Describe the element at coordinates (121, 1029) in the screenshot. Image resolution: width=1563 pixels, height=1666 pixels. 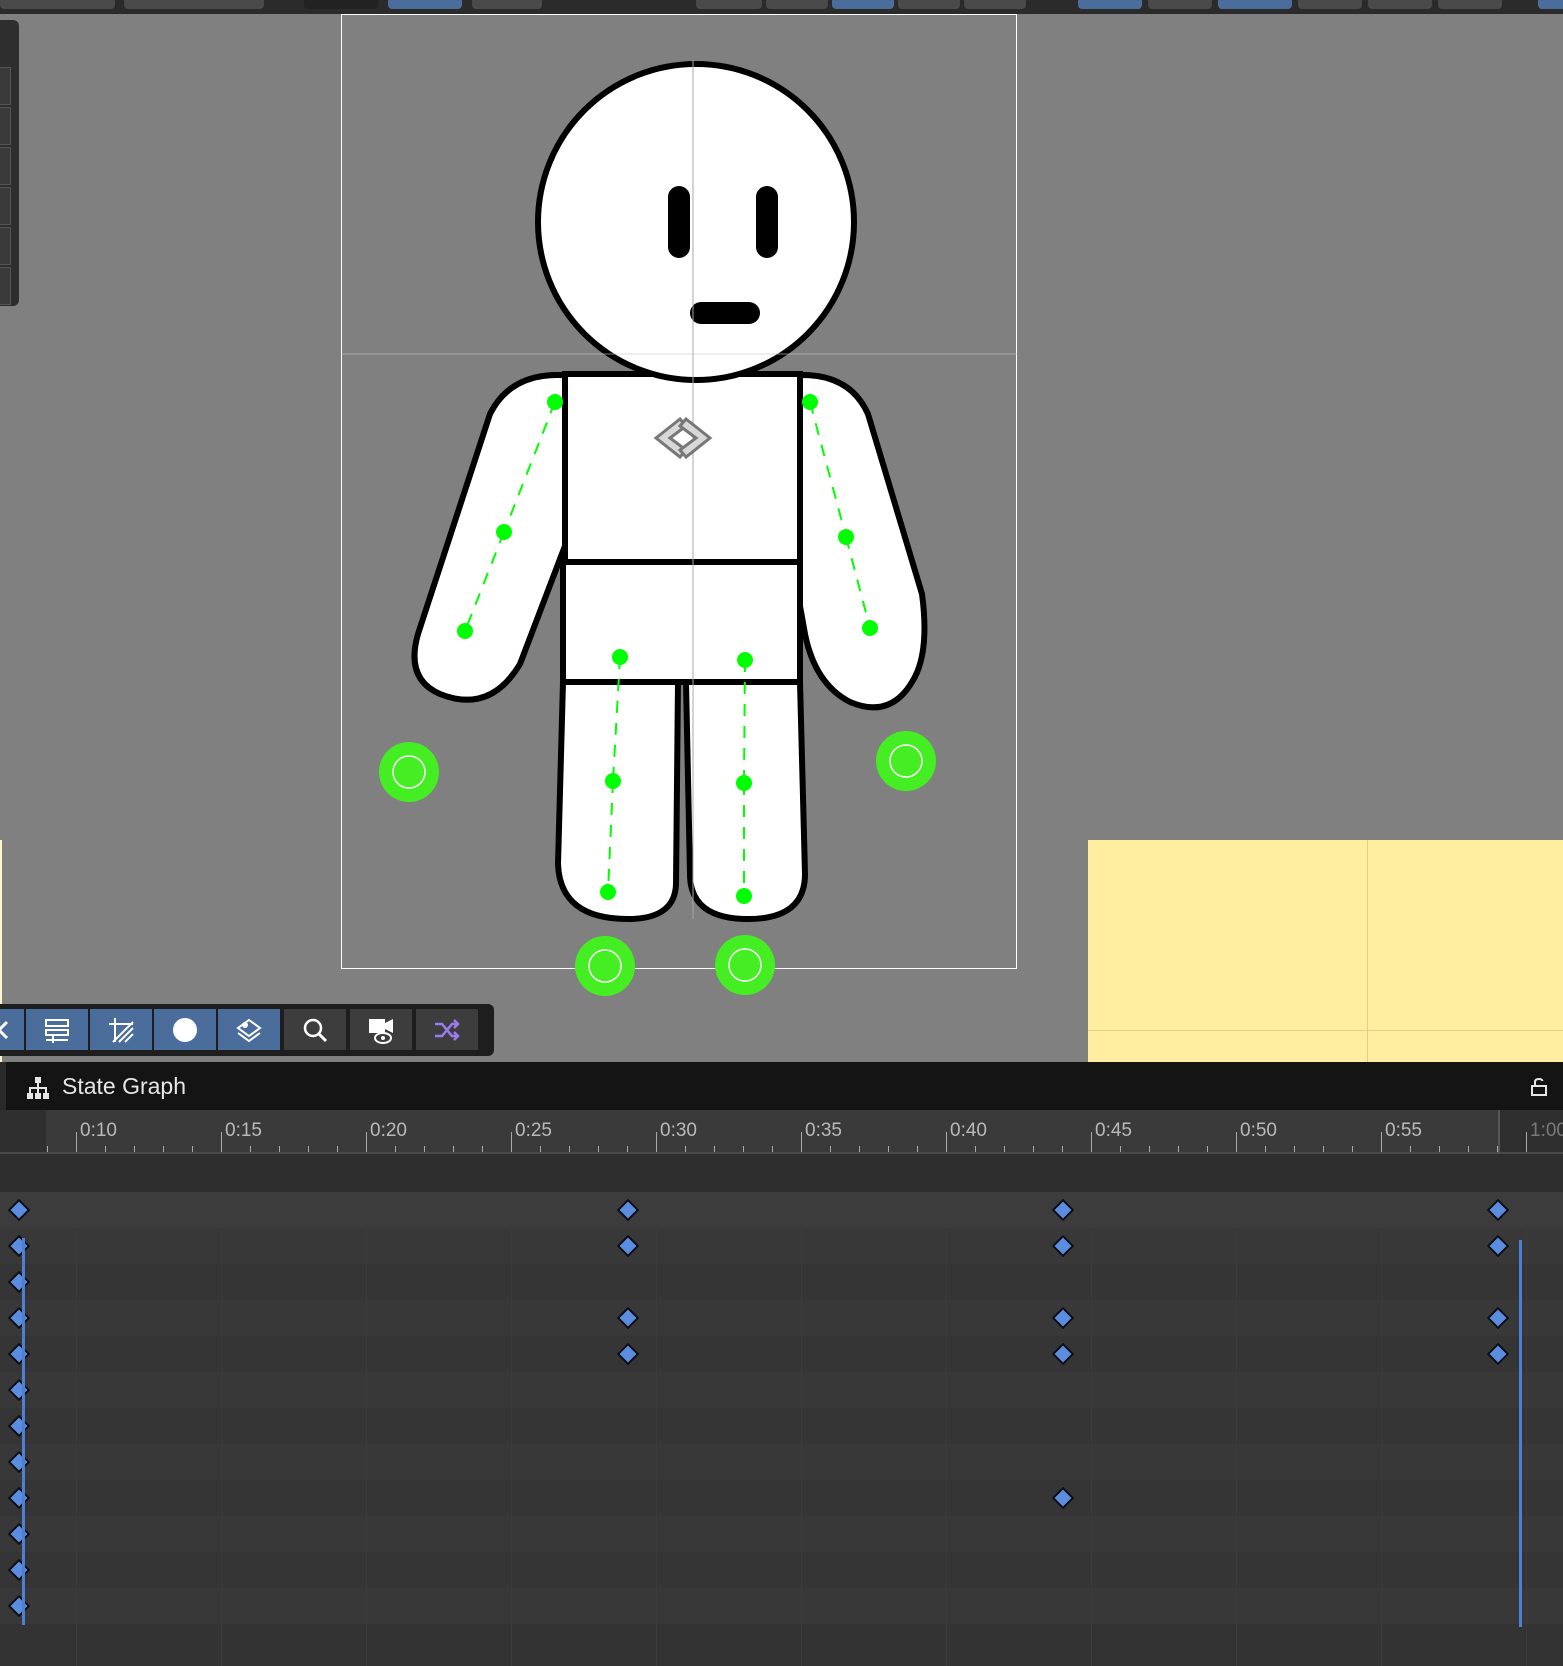
I see `snap-button` at that location.